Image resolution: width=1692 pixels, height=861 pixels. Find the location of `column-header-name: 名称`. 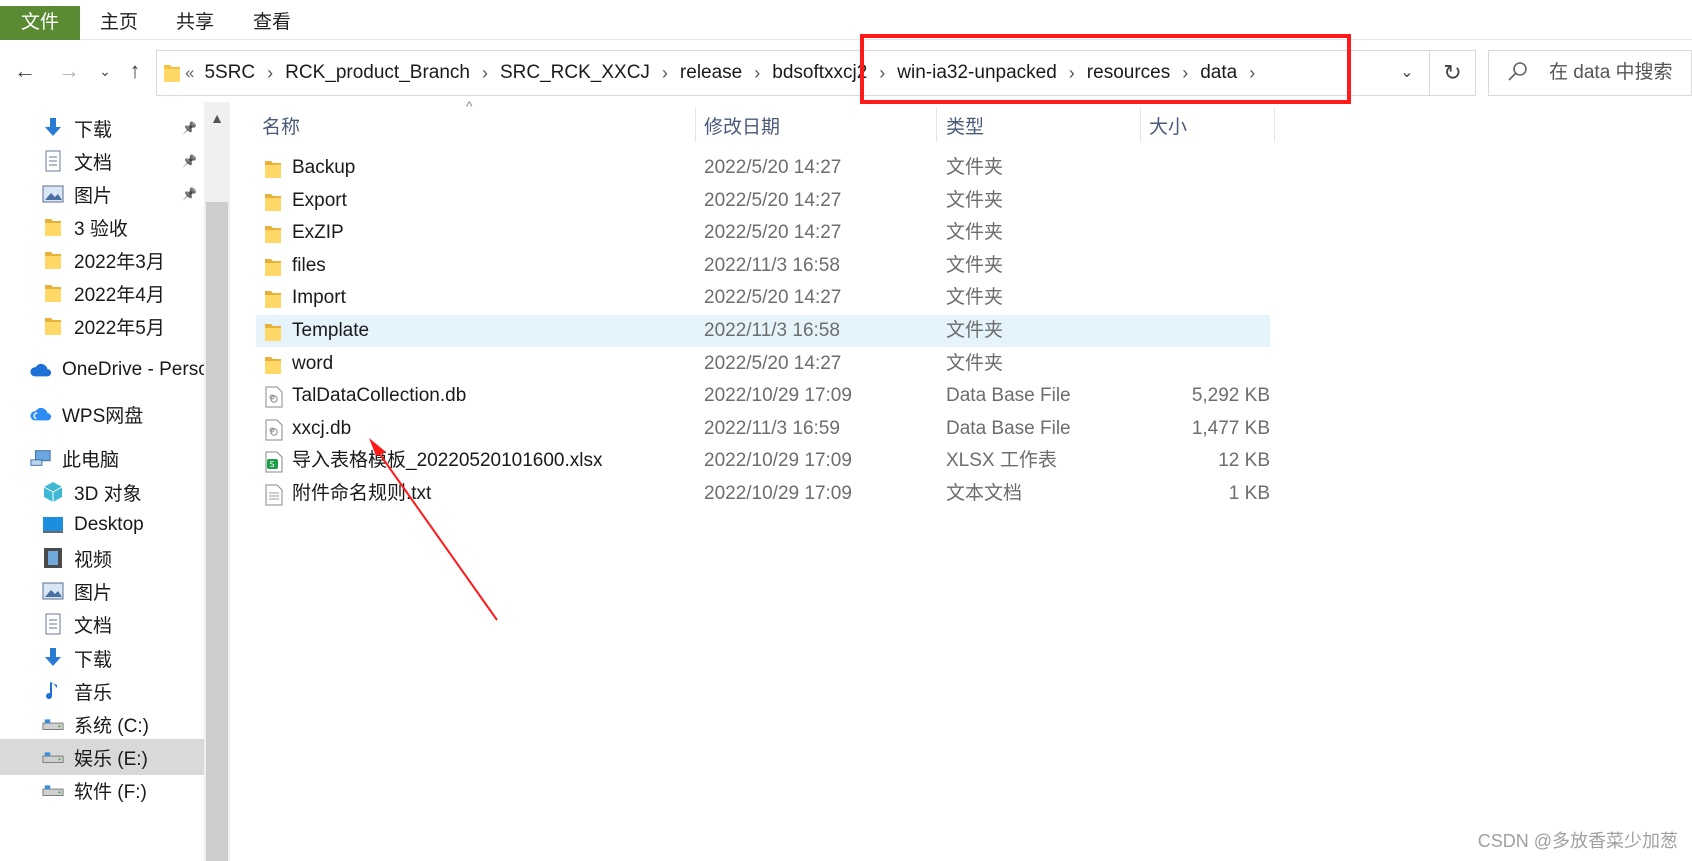

column-header-name: 名称 is located at coordinates (281, 128).